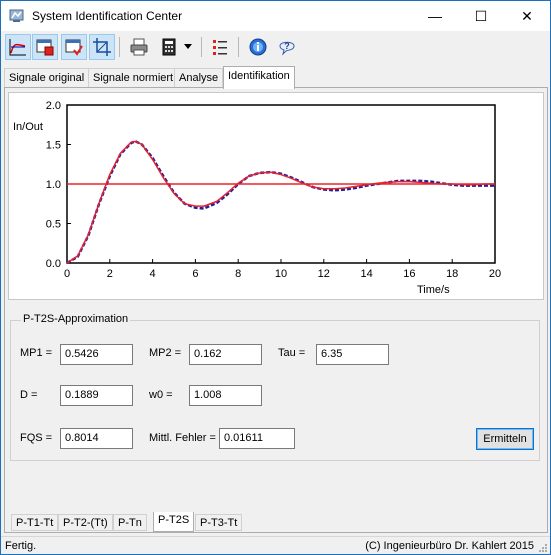 The width and height of the screenshot is (551, 555). Describe the element at coordinates (281, 274) in the screenshot. I see `x-tick-label: 10` at that location.